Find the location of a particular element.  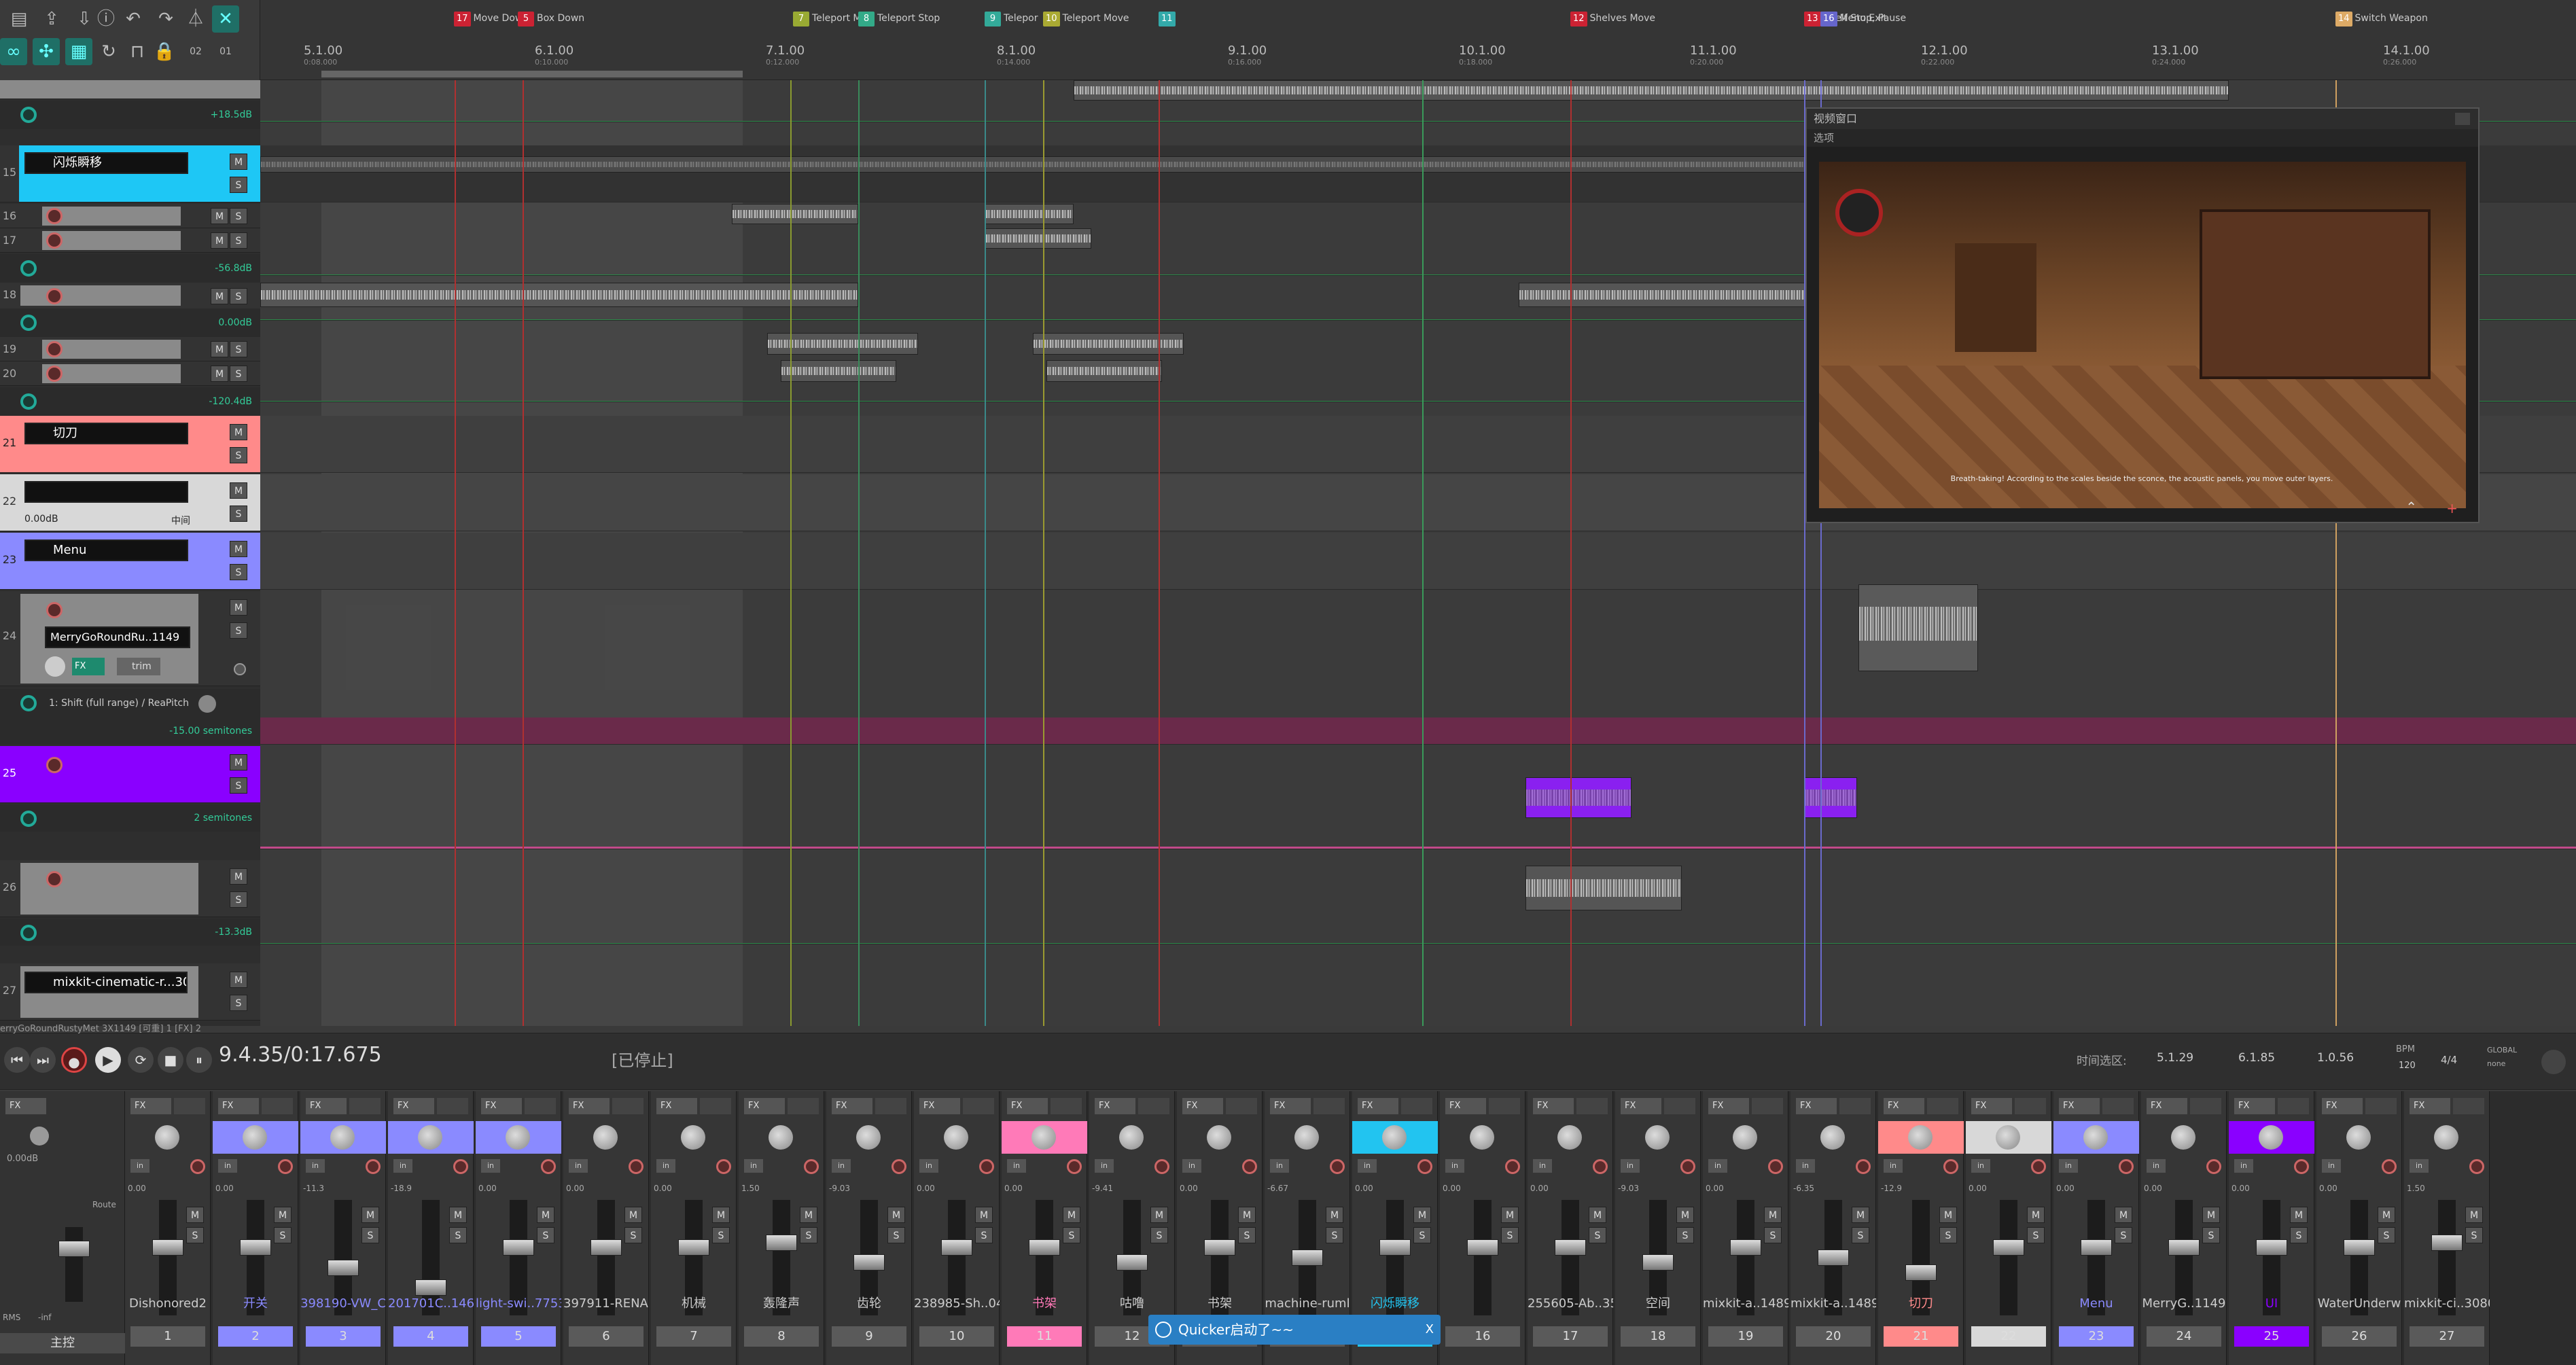

stop-icon: ■ is located at coordinates (170, 1060).